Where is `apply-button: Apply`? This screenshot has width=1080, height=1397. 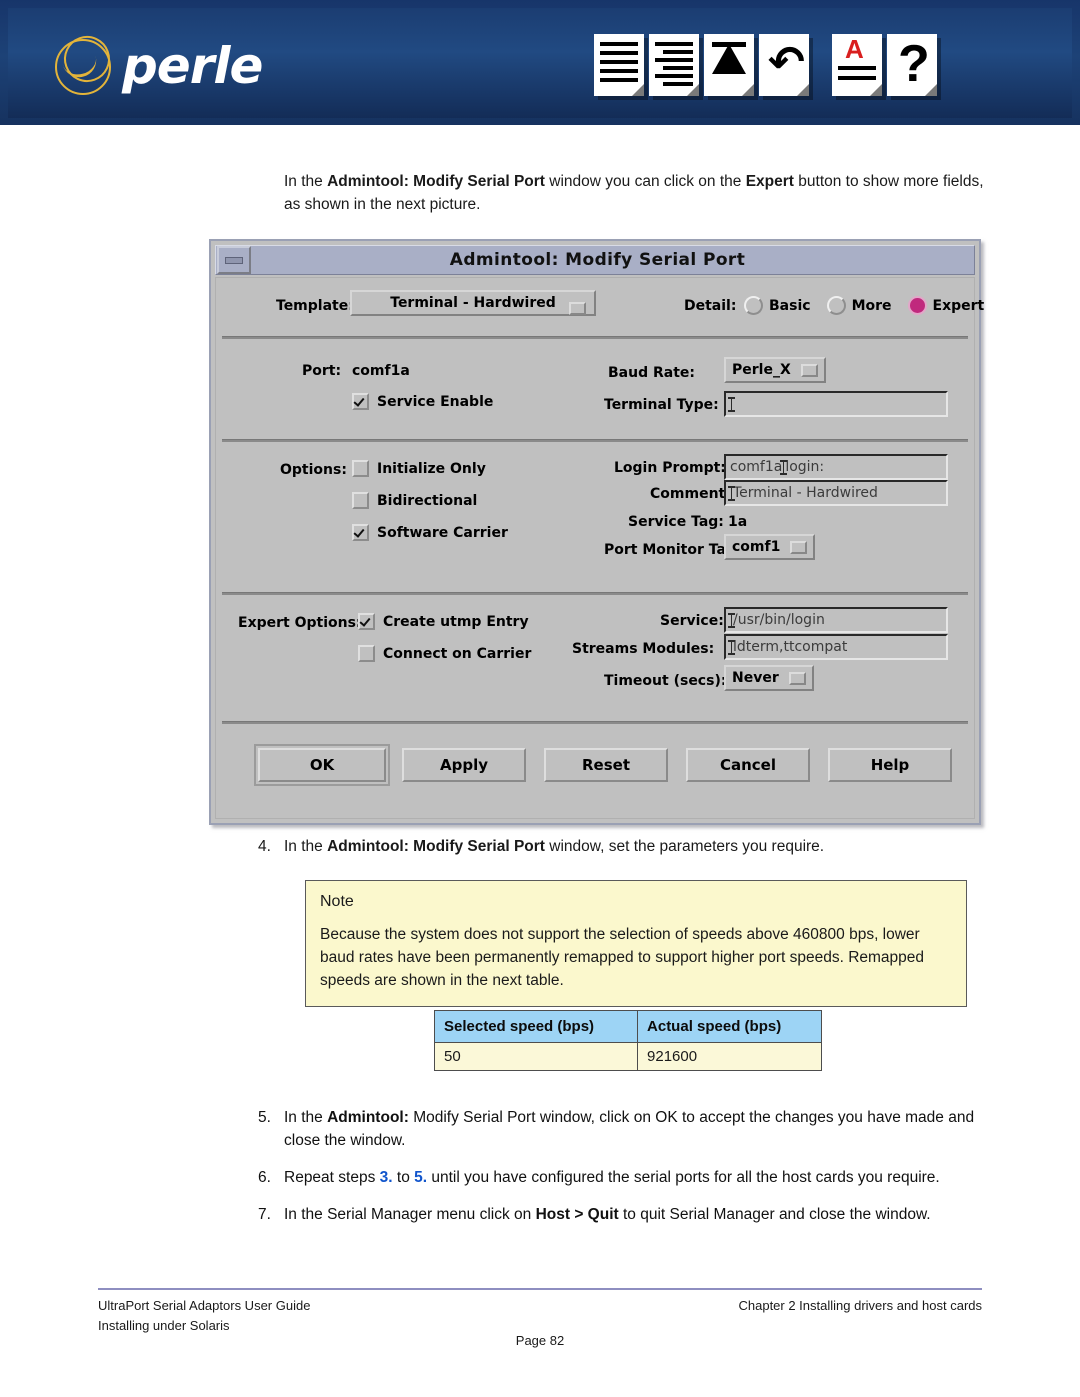
apply-button: Apply is located at coordinates (464, 765).